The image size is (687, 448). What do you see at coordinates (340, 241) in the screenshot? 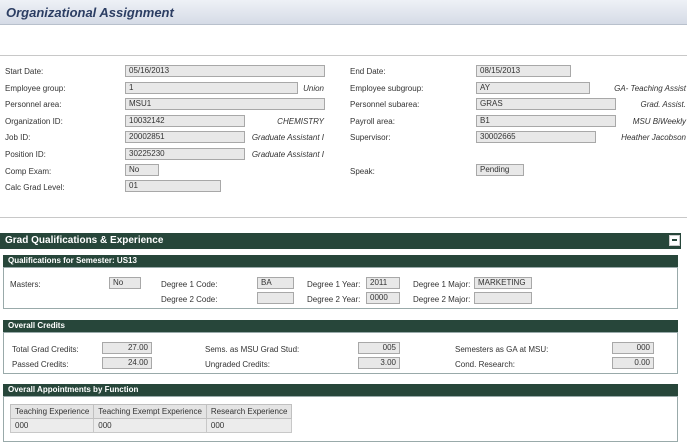
I see `grad-section-header: Grad Qualifications & Experience` at bounding box center [340, 241].